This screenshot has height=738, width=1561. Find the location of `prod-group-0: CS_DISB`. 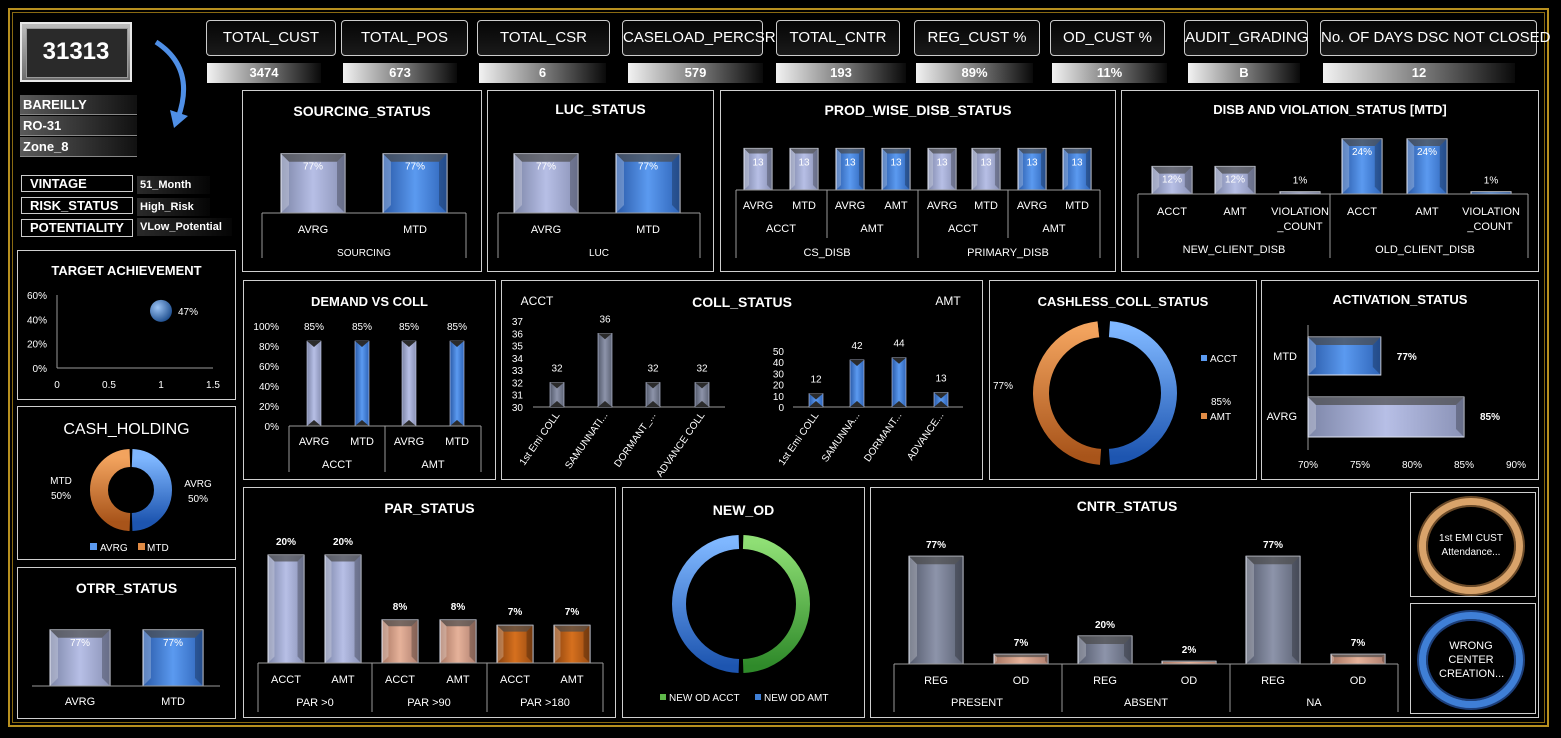

prod-group-0: CS_DISB is located at coordinates (826, 253).